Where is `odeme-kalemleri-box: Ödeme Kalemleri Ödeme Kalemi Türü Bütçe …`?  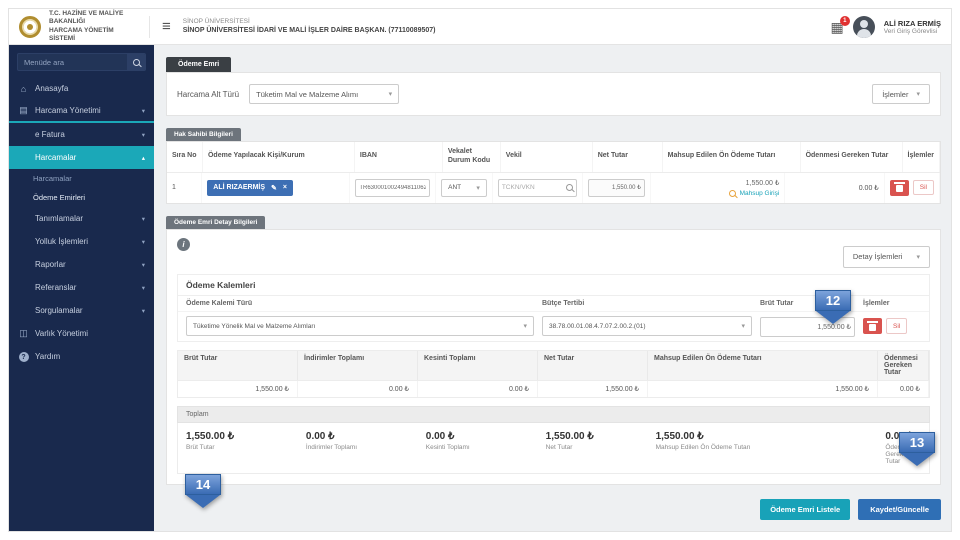
odeme-kalemleri-box: Ödeme Kalemleri Ödeme Kalemi Türü Bütçe … is located at coordinates (553, 307).